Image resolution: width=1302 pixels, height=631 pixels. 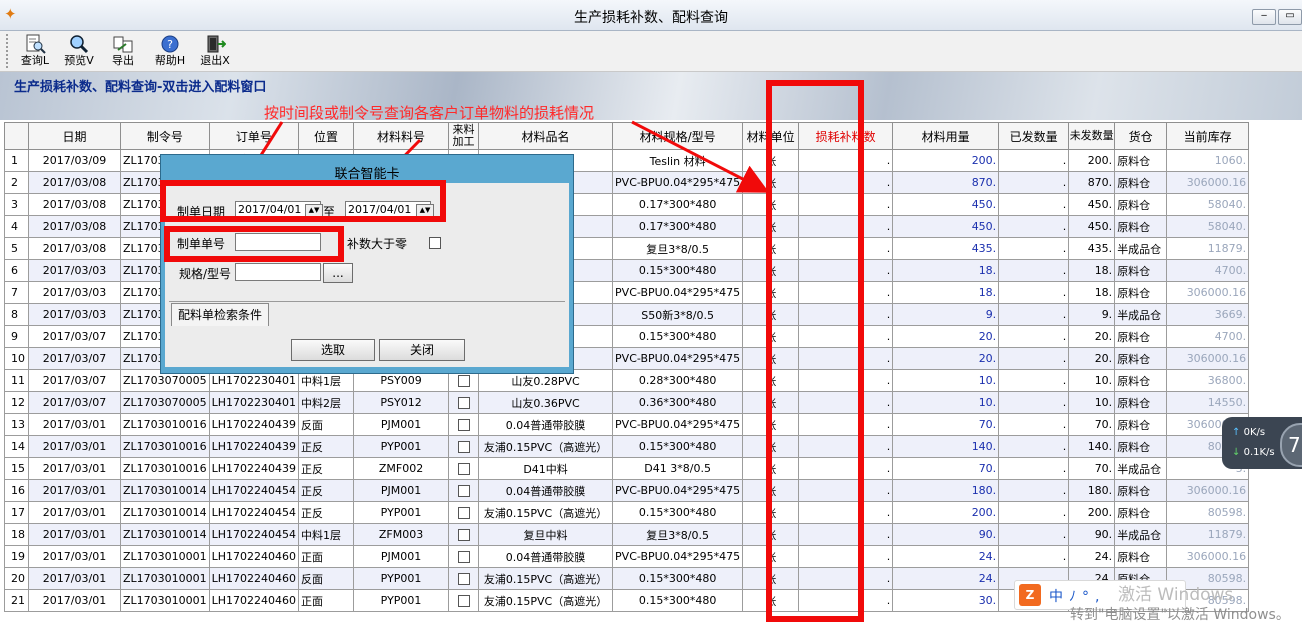 What do you see at coordinates (16, 136) in the screenshot?
I see `header-rownum` at bounding box center [16, 136].